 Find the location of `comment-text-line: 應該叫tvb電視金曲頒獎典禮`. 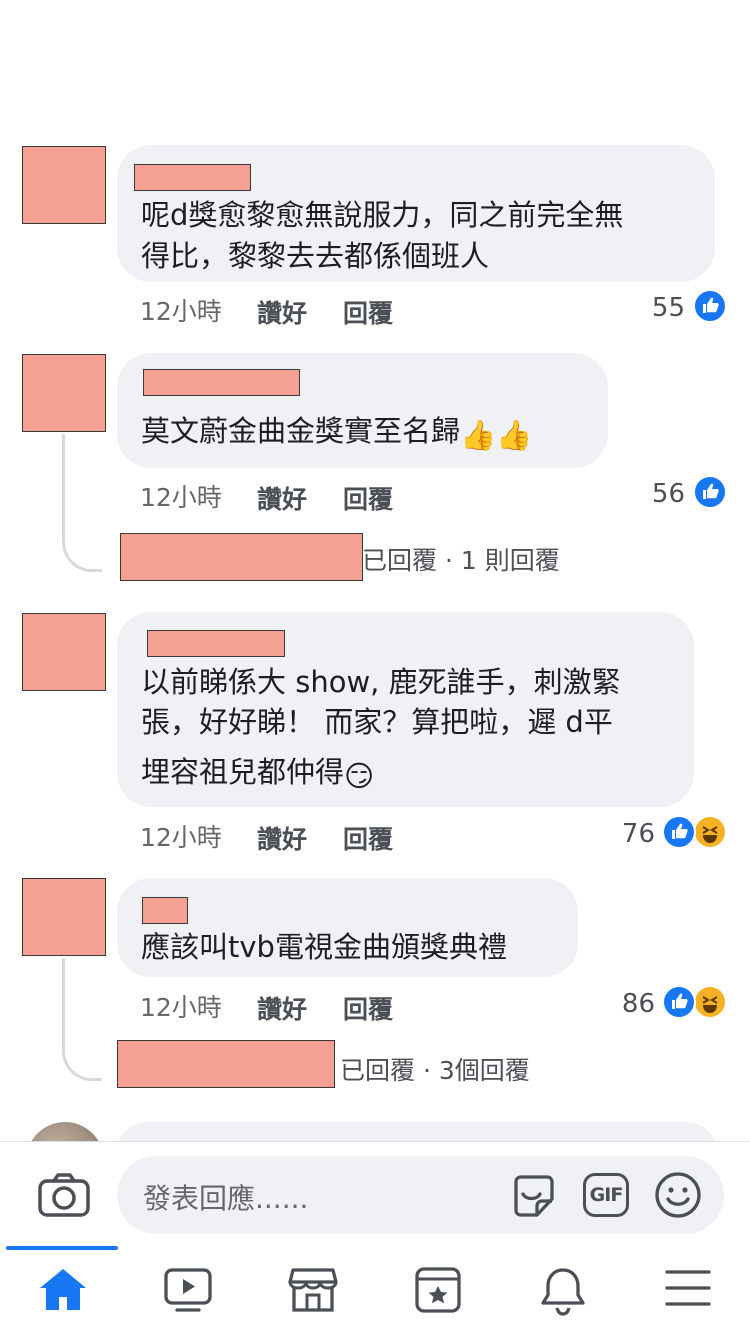

comment-text-line: 應該叫tvb電視金曲頒獎典禮 is located at coordinates (324, 947).